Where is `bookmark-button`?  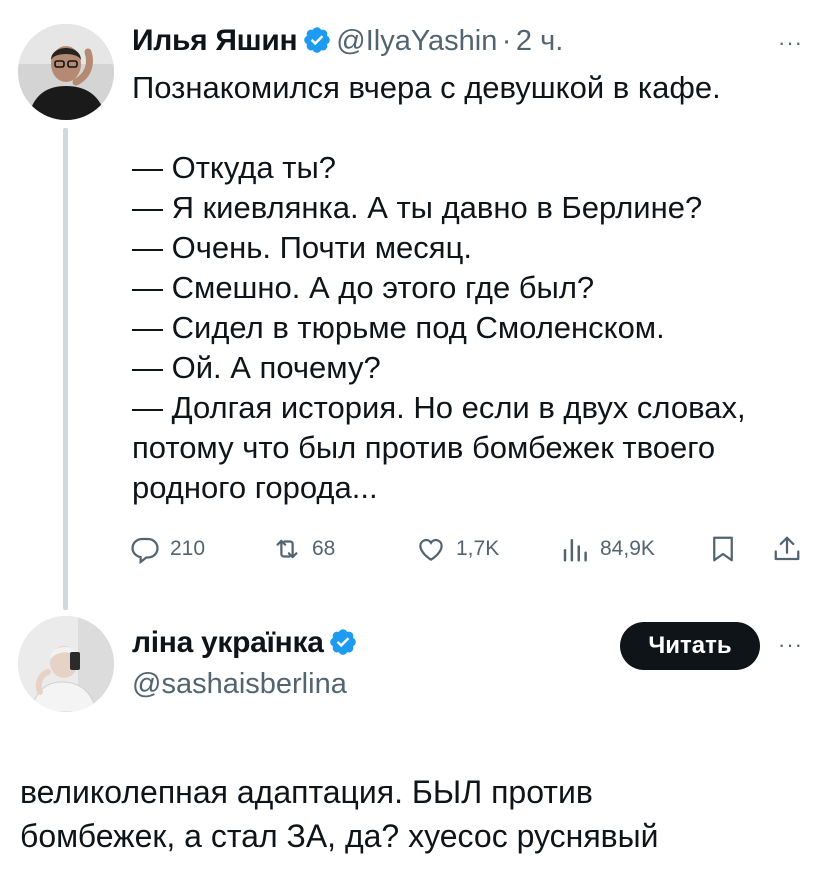 bookmark-button is located at coordinates (723, 549).